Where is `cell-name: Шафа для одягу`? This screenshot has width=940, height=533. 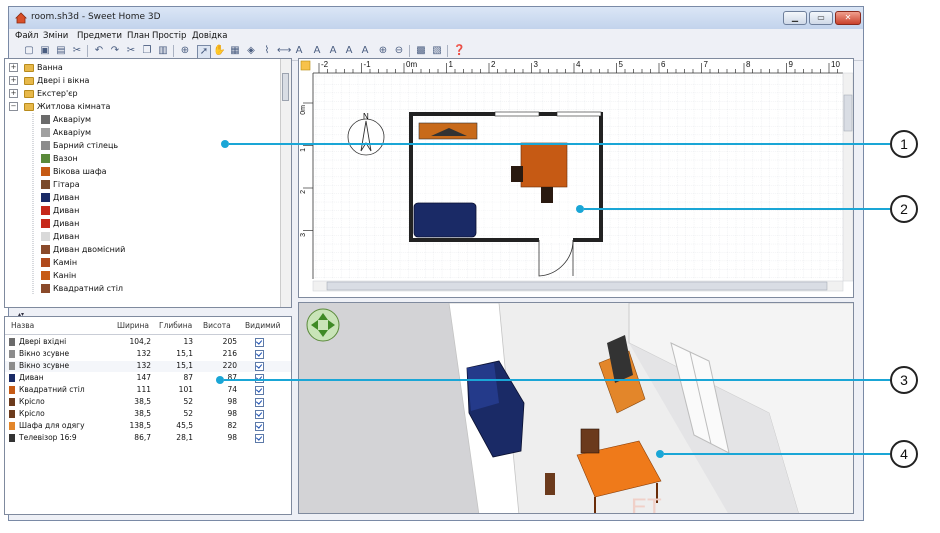
cell-name: Шафа для одягу is located at coordinates (52, 425).